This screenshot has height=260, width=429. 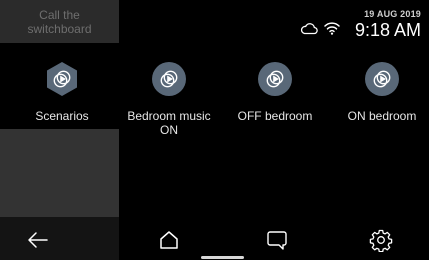 I want to click on scenario-label: Bedroom music ON, so click(x=169, y=123).